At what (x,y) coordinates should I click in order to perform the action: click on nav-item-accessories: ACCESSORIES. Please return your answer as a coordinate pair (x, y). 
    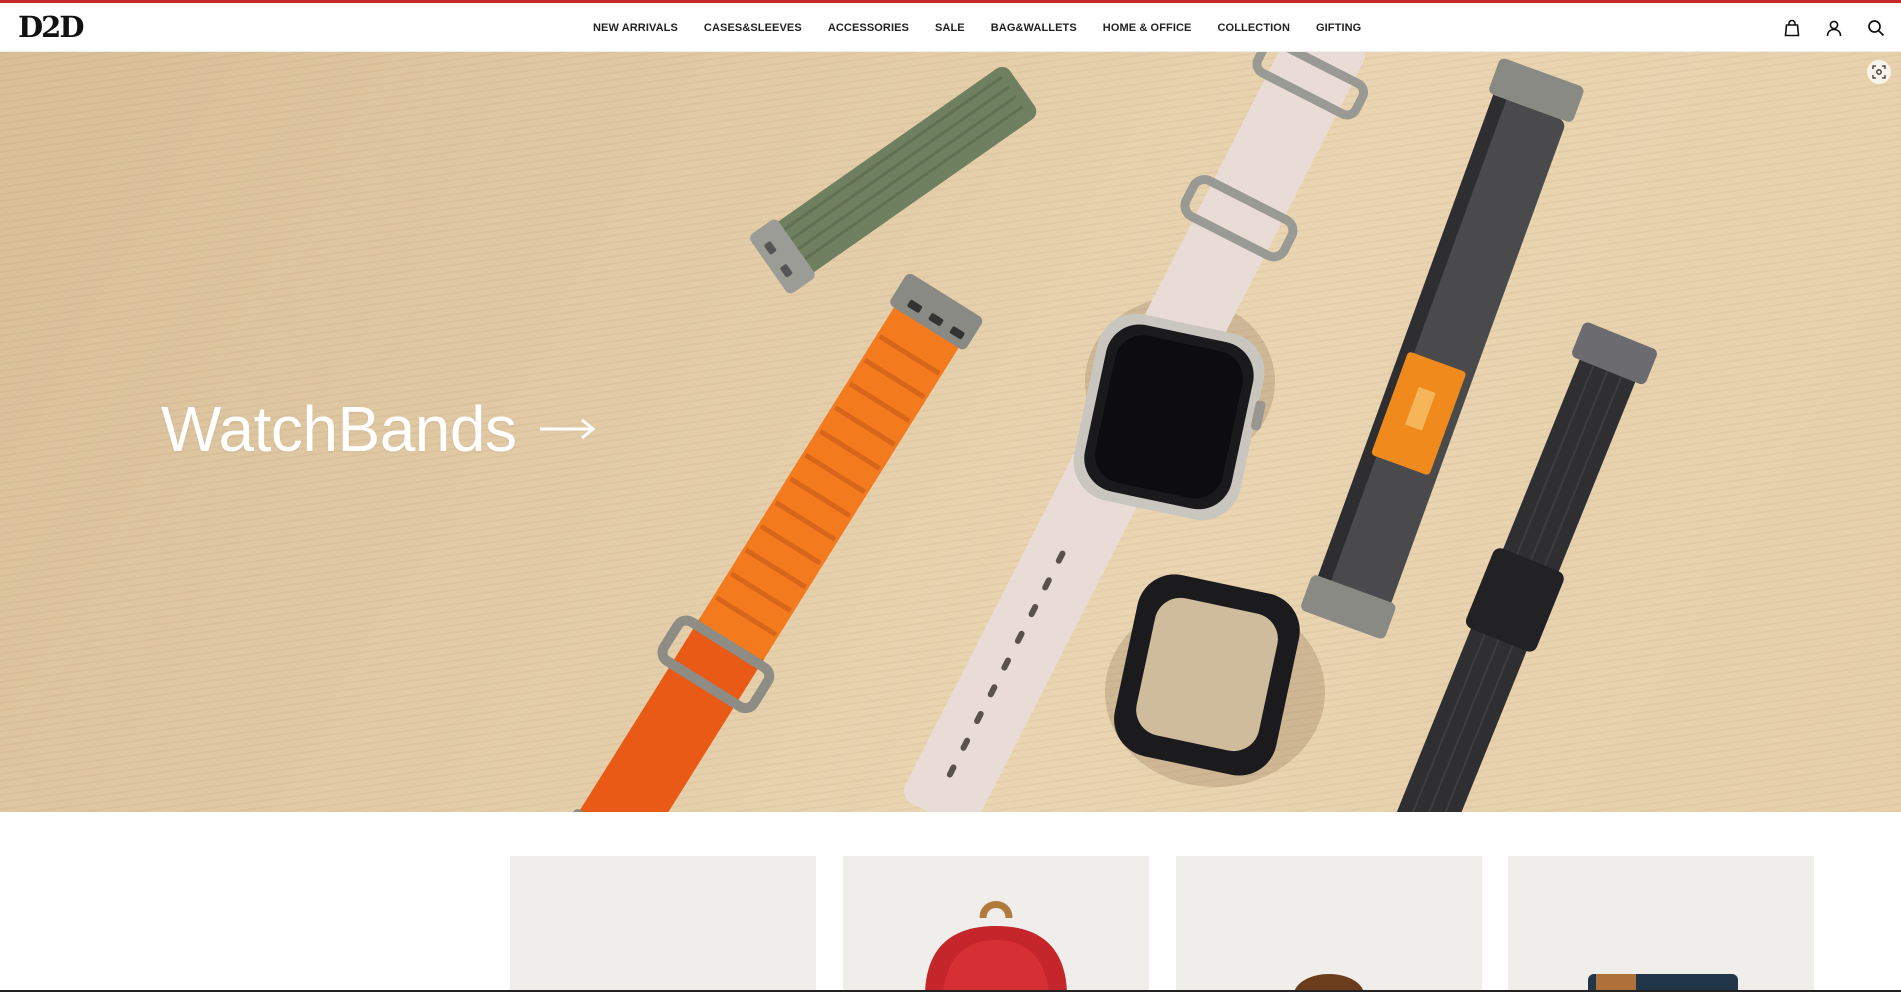
    Looking at the image, I should click on (868, 28).